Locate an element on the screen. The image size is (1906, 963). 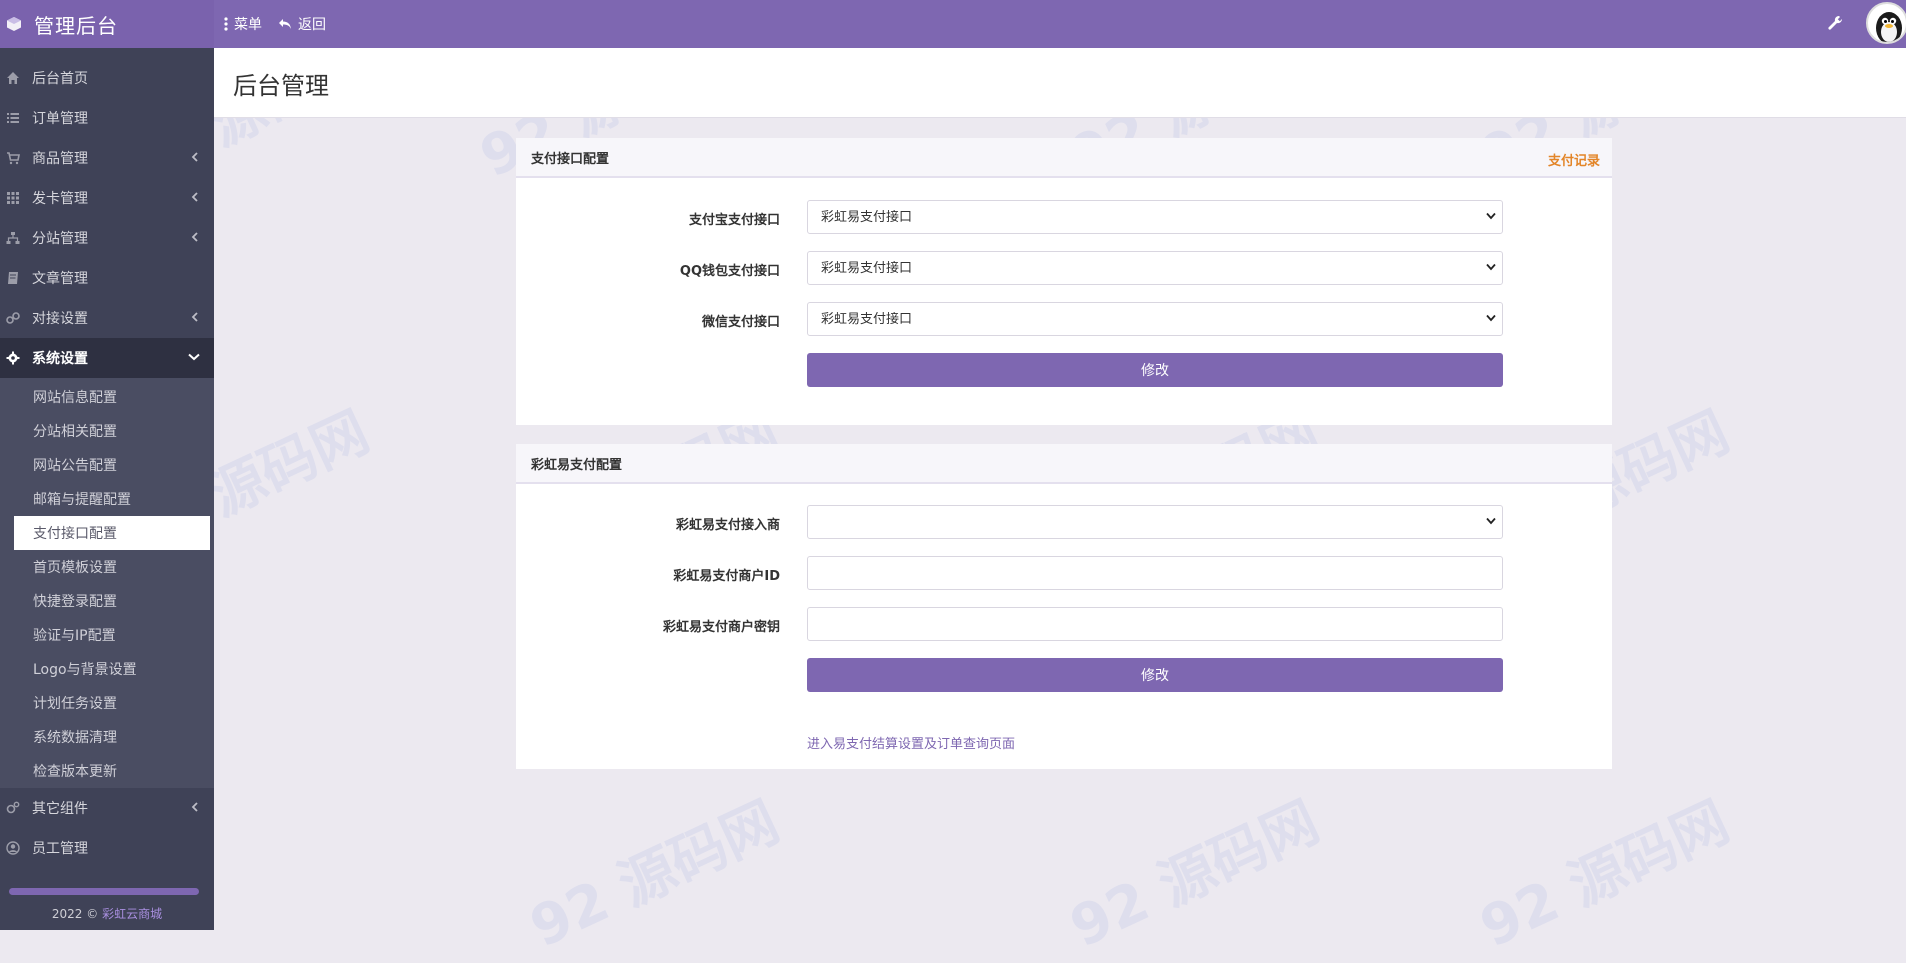
sub-item-substation-config: 分站相关配置 is located at coordinates (112, 431).